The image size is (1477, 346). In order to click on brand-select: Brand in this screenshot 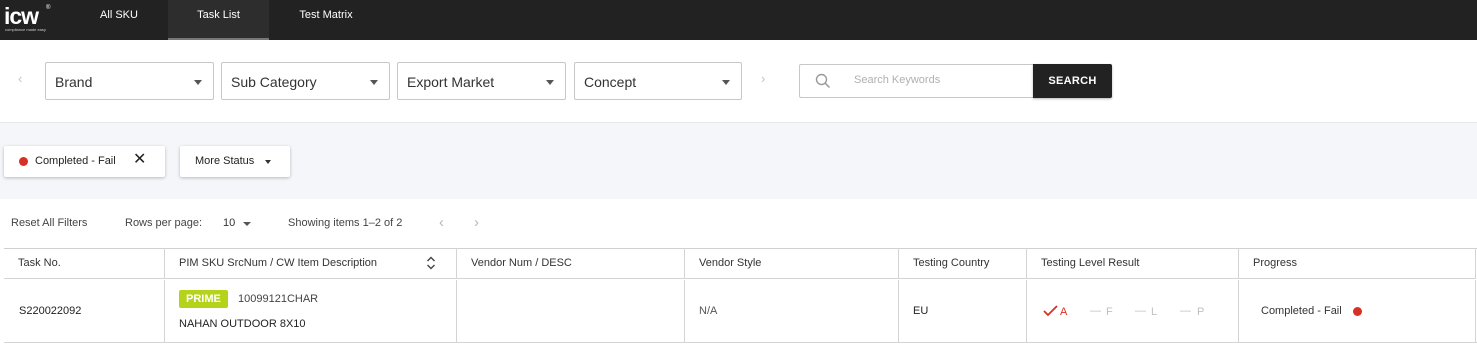, I will do `click(129, 81)`.